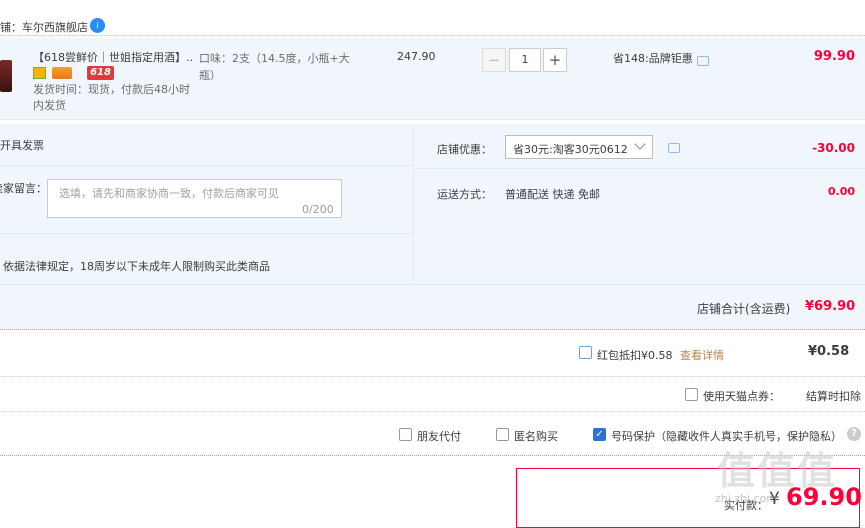 The width and height of the screenshot is (865, 528). Describe the element at coordinates (555, 60) in the screenshot. I see `quantity-plus-button: +` at that location.